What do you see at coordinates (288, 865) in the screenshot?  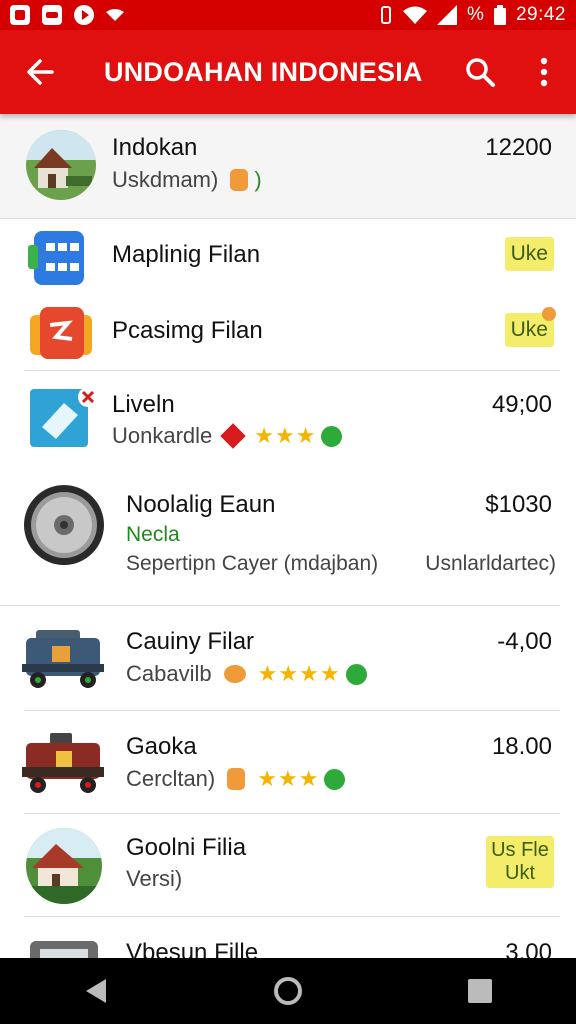 I see `list-item: Goolni Filia Versi) Us Fle Ukt` at bounding box center [288, 865].